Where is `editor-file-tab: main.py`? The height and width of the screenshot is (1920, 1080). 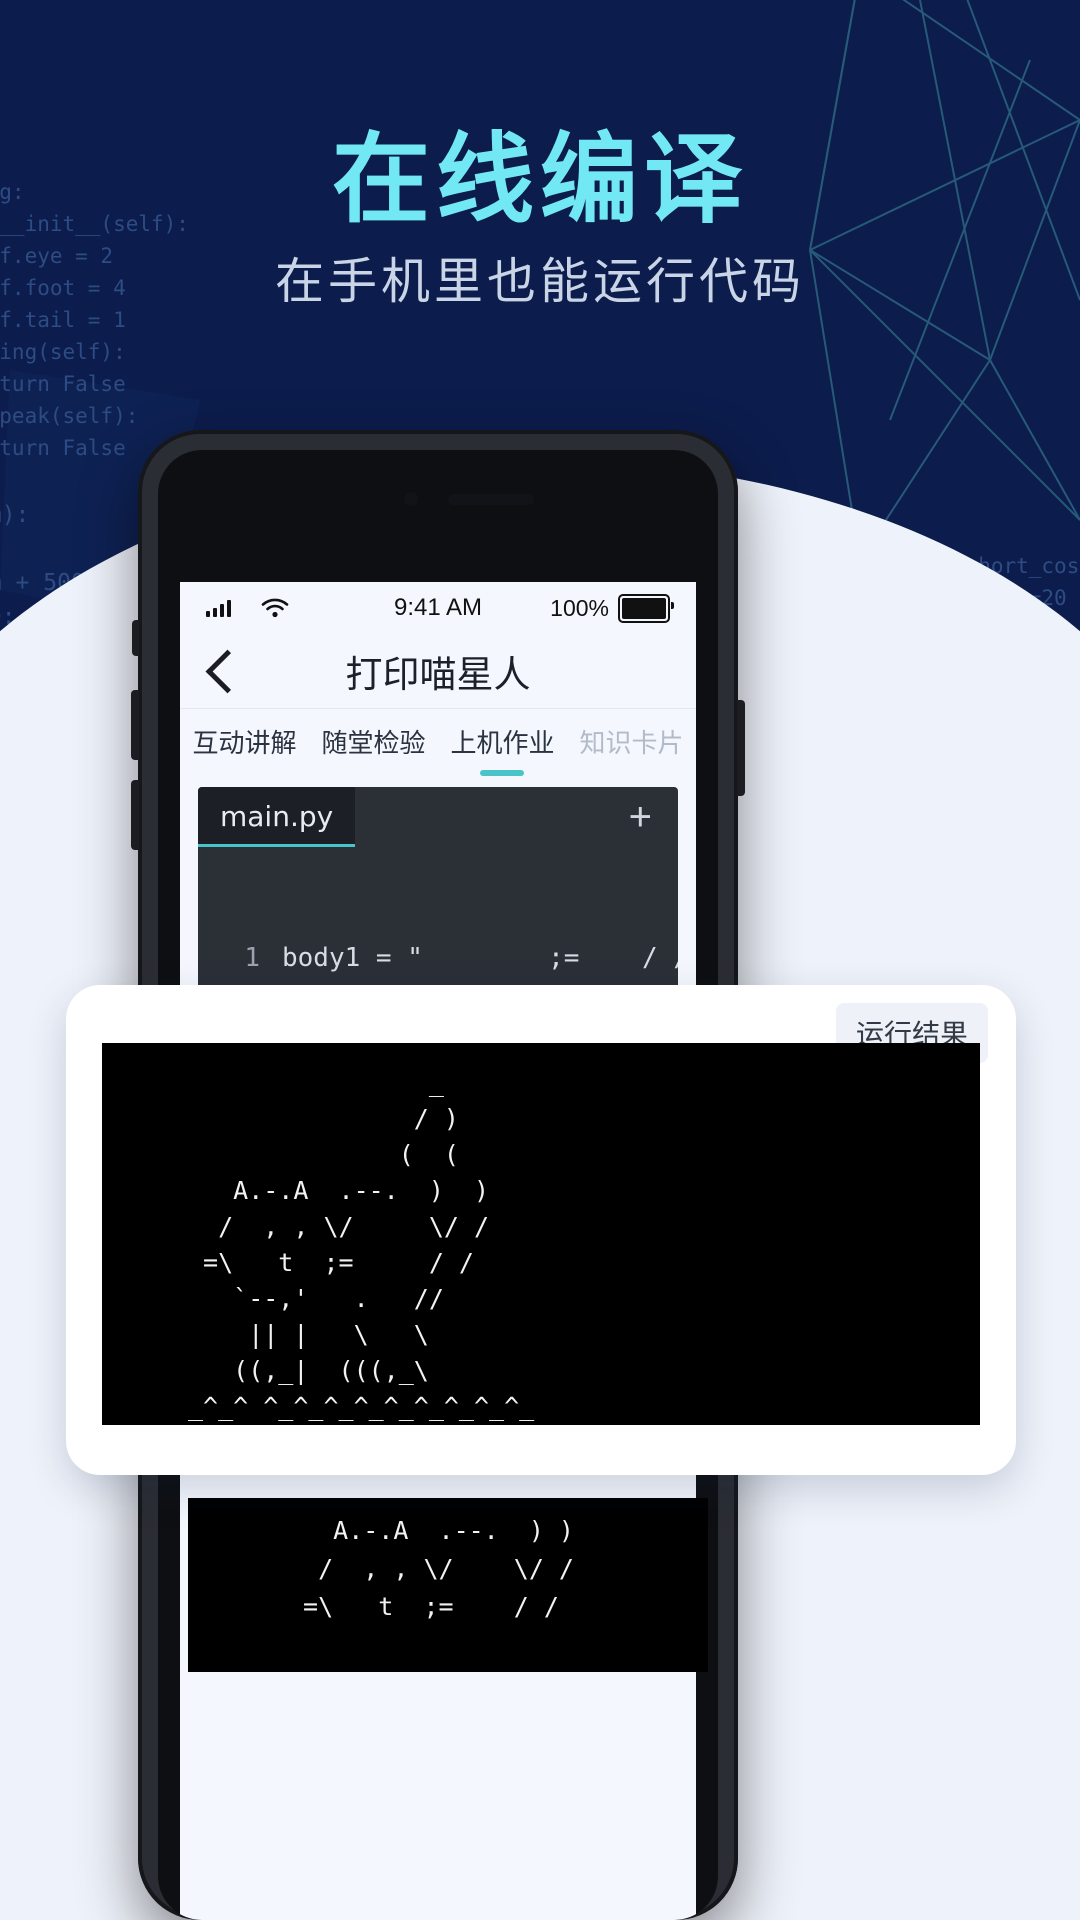 editor-file-tab: main.py is located at coordinates (277, 817).